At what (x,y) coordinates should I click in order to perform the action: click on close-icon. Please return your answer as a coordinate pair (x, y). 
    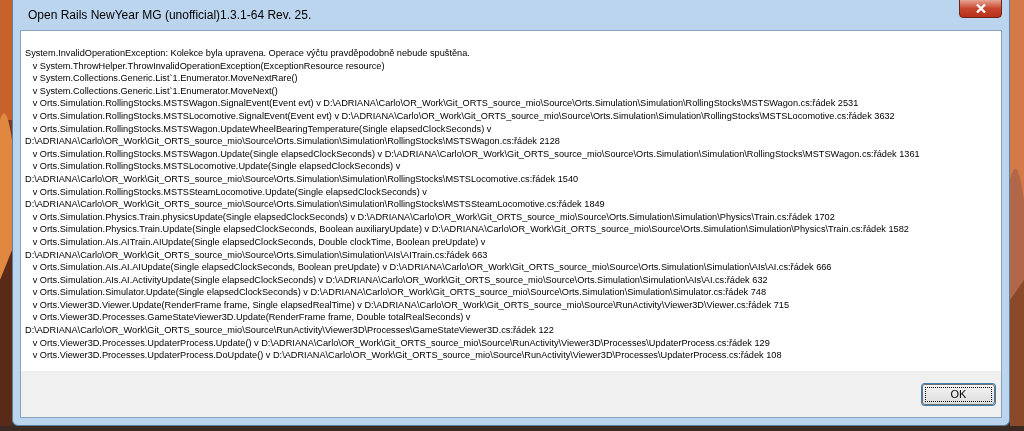
    Looking at the image, I should click on (980, 8).